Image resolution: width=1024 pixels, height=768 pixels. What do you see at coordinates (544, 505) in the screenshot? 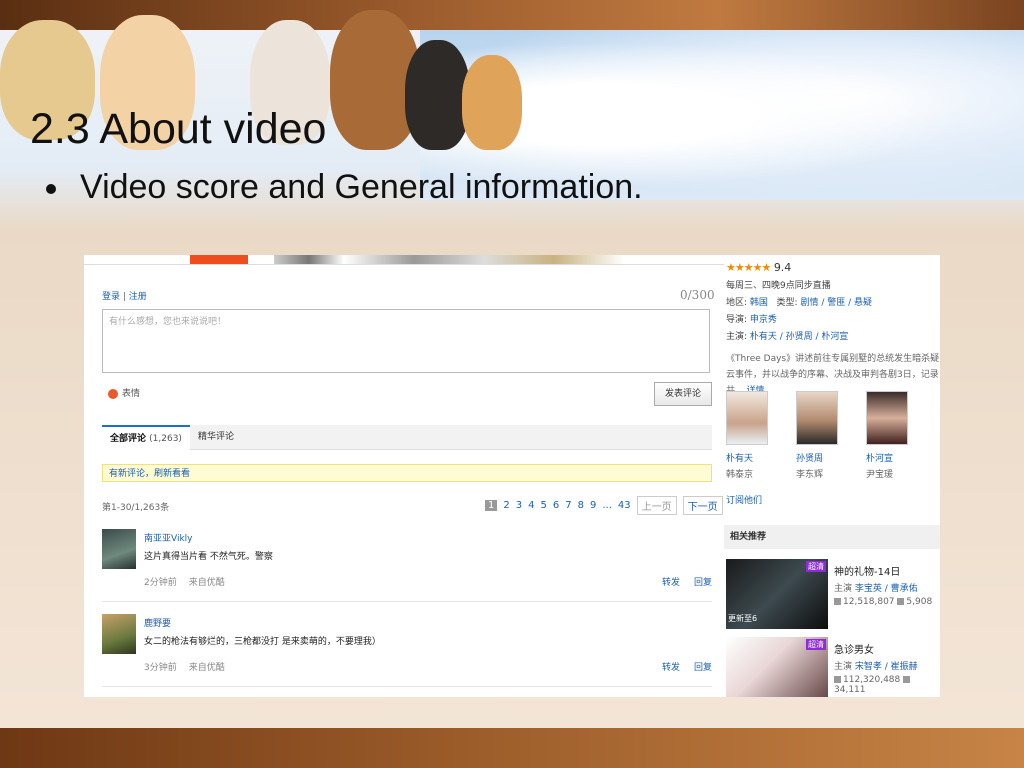
I see `page-link: 5` at bounding box center [544, 505].